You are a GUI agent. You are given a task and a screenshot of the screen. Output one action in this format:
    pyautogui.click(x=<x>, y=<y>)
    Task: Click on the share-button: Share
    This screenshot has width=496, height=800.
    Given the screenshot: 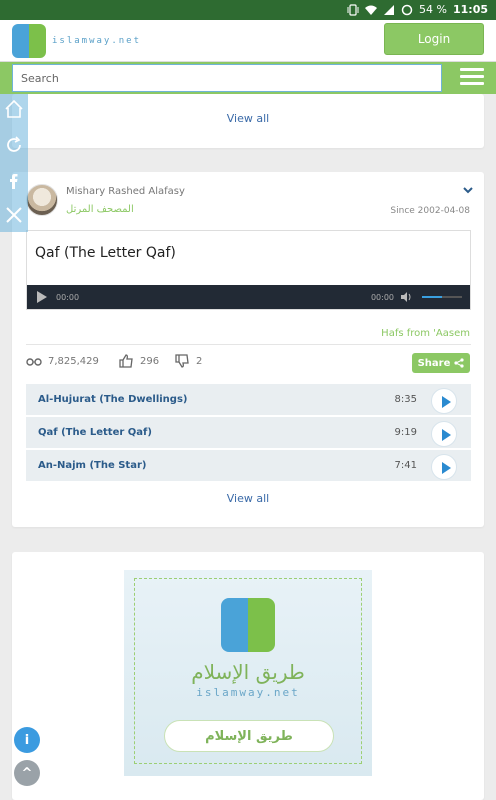 What is the action you would take?
    pyautogui.click(x=441, y=363)
    